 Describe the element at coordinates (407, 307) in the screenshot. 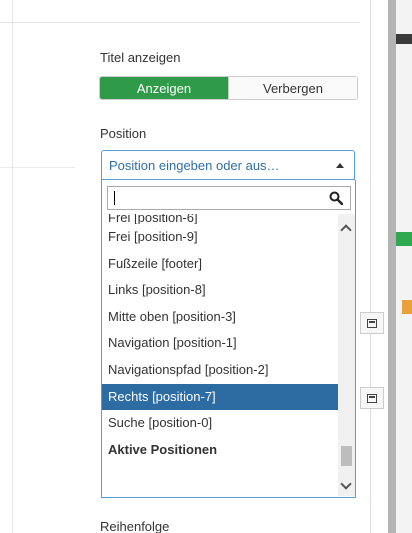

I see `right-panel-orange-block` at that location.